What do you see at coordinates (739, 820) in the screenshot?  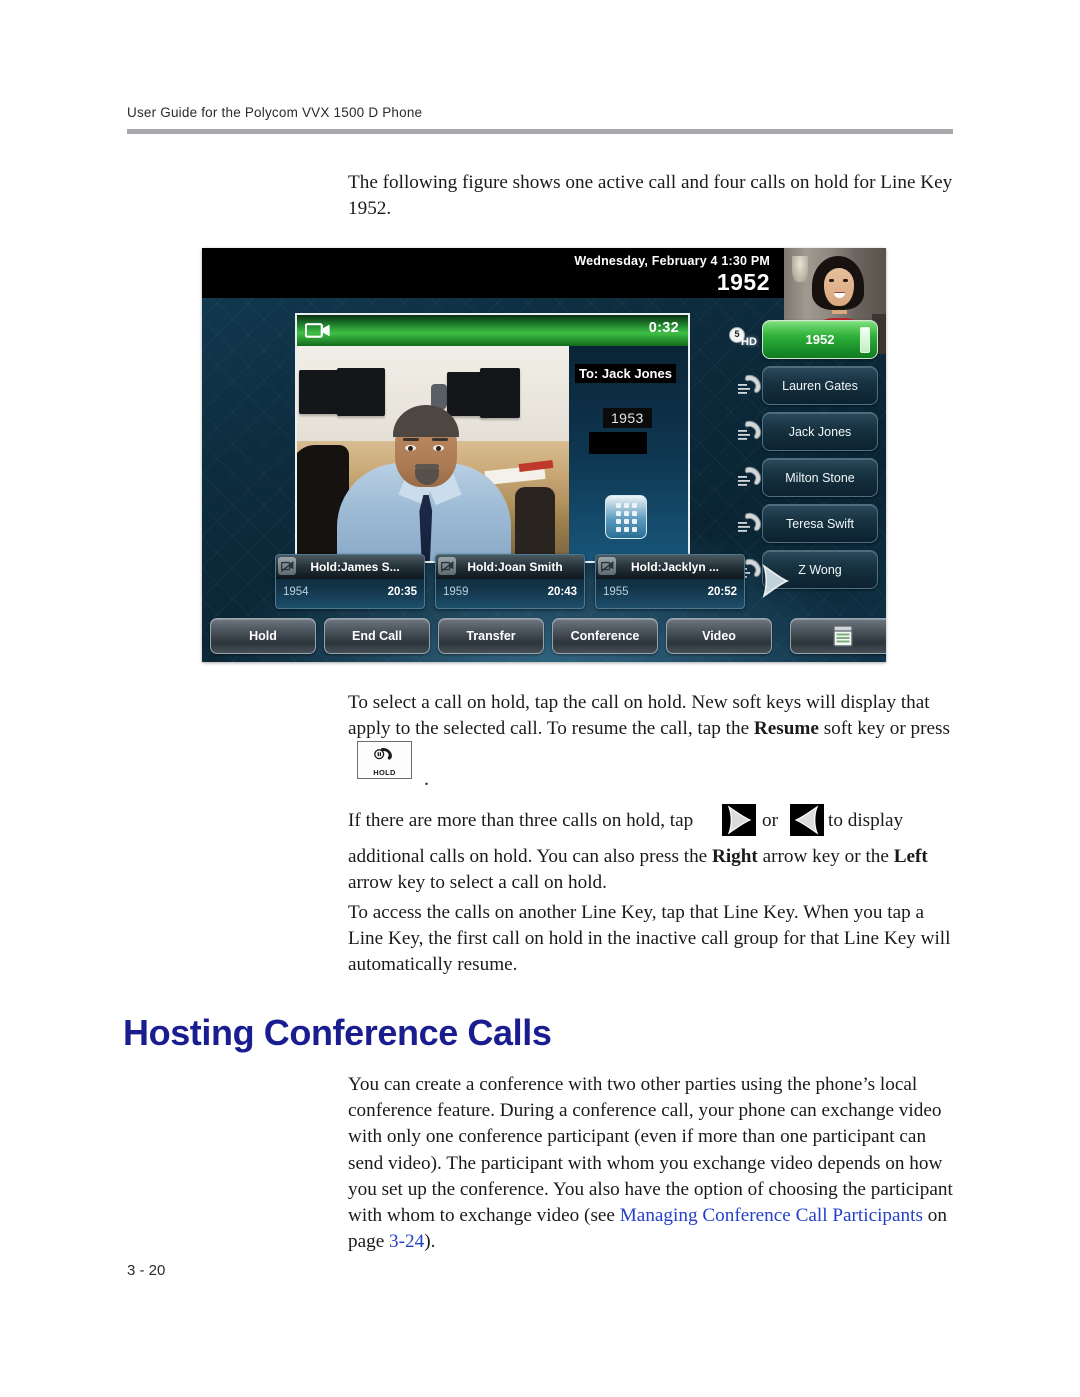 I see `right-arrow-icon` at bounding box center [739, 820].